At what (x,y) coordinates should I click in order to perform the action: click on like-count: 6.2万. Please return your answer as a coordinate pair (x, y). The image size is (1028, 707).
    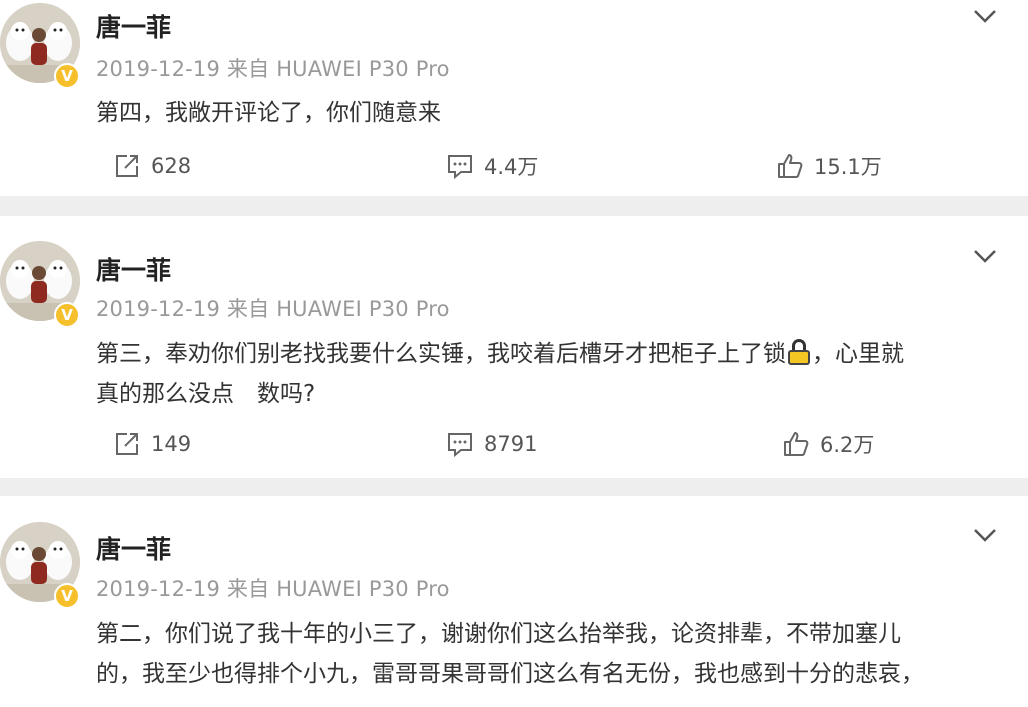
    Looking at the image, I should click on (847, 445).